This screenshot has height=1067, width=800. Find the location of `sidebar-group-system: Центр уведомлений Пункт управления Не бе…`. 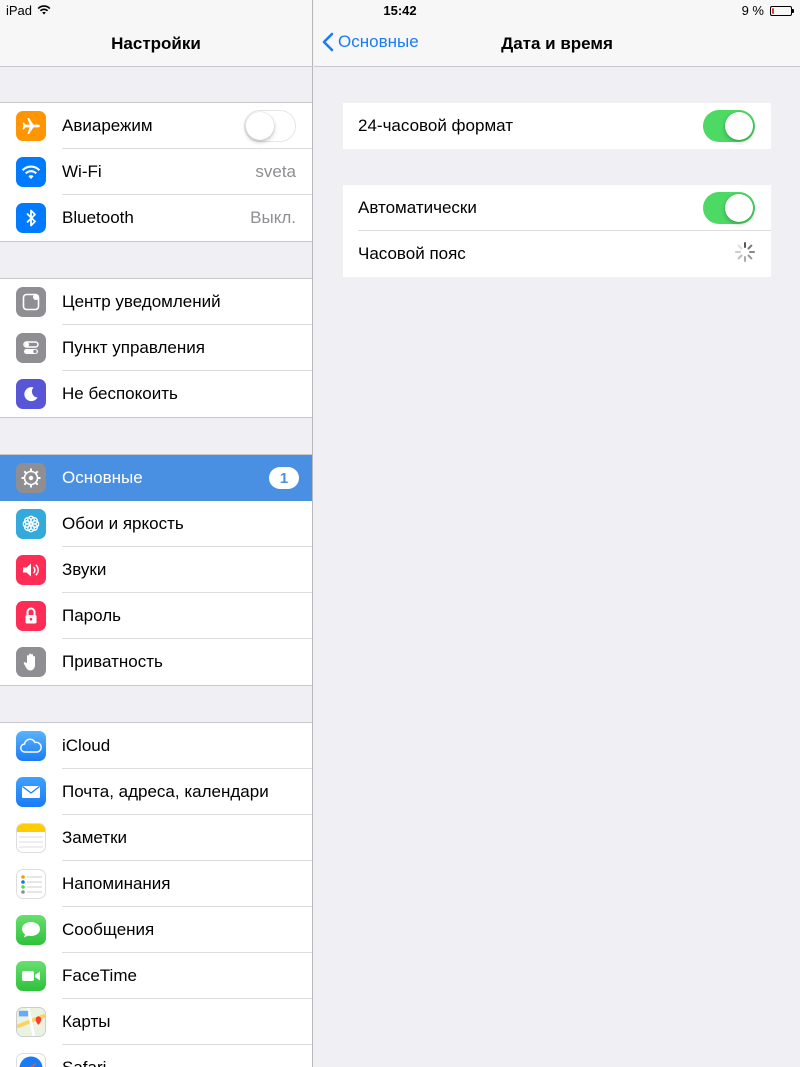

sidebar-group-system: Центр уведомлений Пункт управления Не бе… is located at coordinates (156, 348).